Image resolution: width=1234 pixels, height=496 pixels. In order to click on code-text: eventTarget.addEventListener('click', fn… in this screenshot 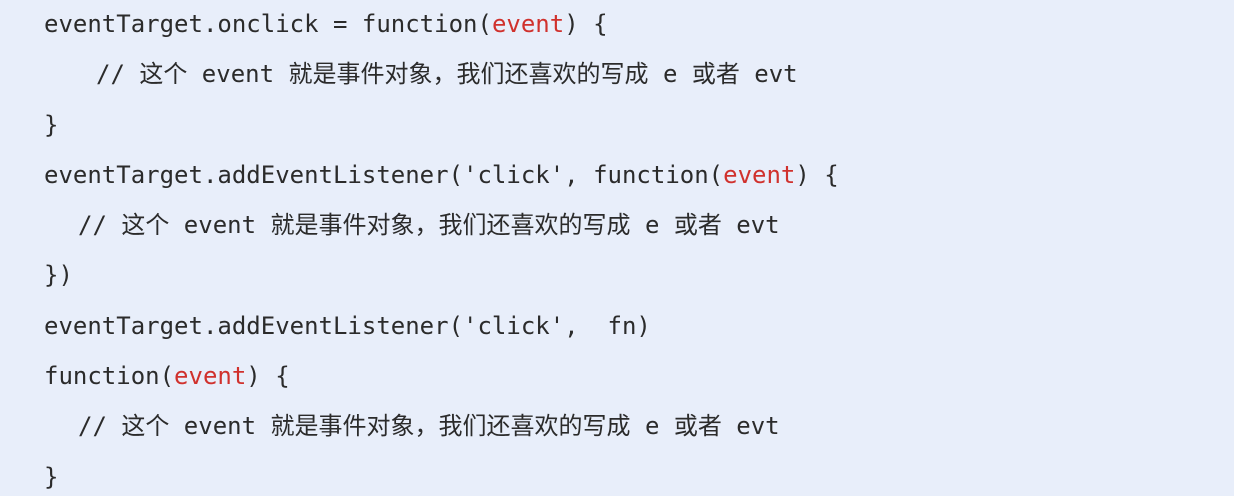, I will do `click(347, 325)`.